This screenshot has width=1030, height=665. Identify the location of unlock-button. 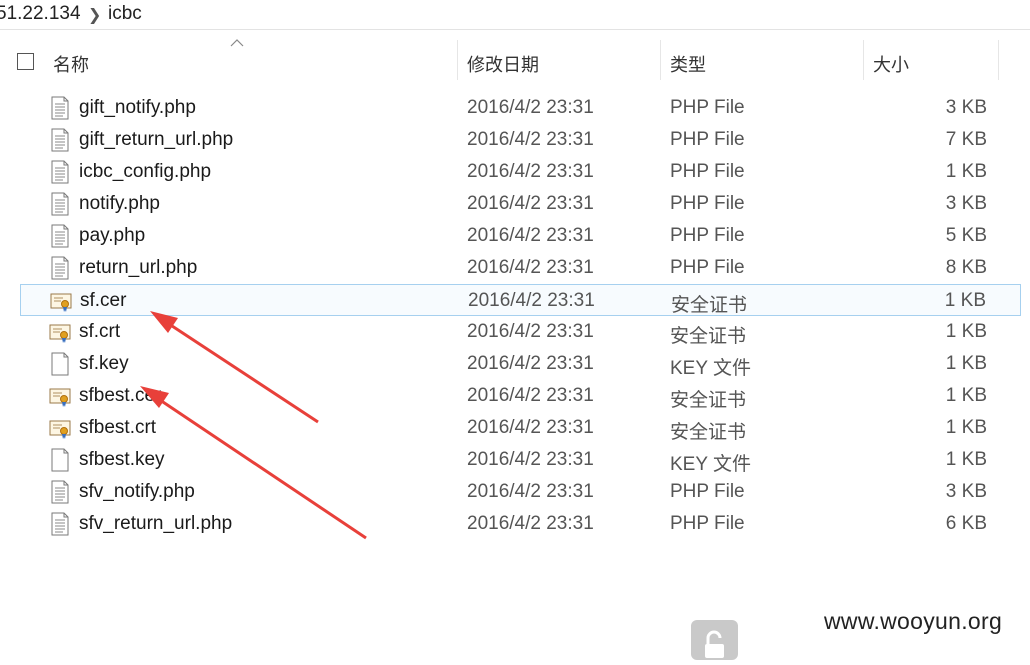
(714, 640).